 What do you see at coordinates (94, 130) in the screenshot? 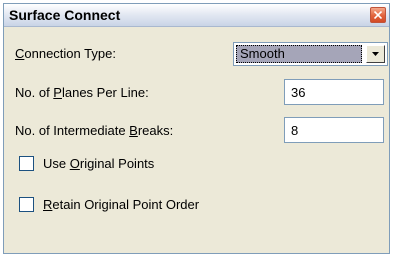
I see `intermediate-breaks-label: No. of Intermediate Breaks:` at bounding box center [94, 130].